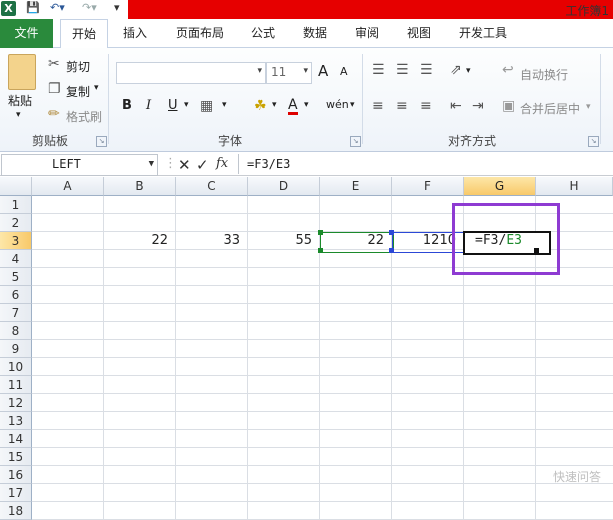  What do you see at coordinates (148, 105) in the screenshot?
I see `italic-button: I` at bounding box center [148, 105].